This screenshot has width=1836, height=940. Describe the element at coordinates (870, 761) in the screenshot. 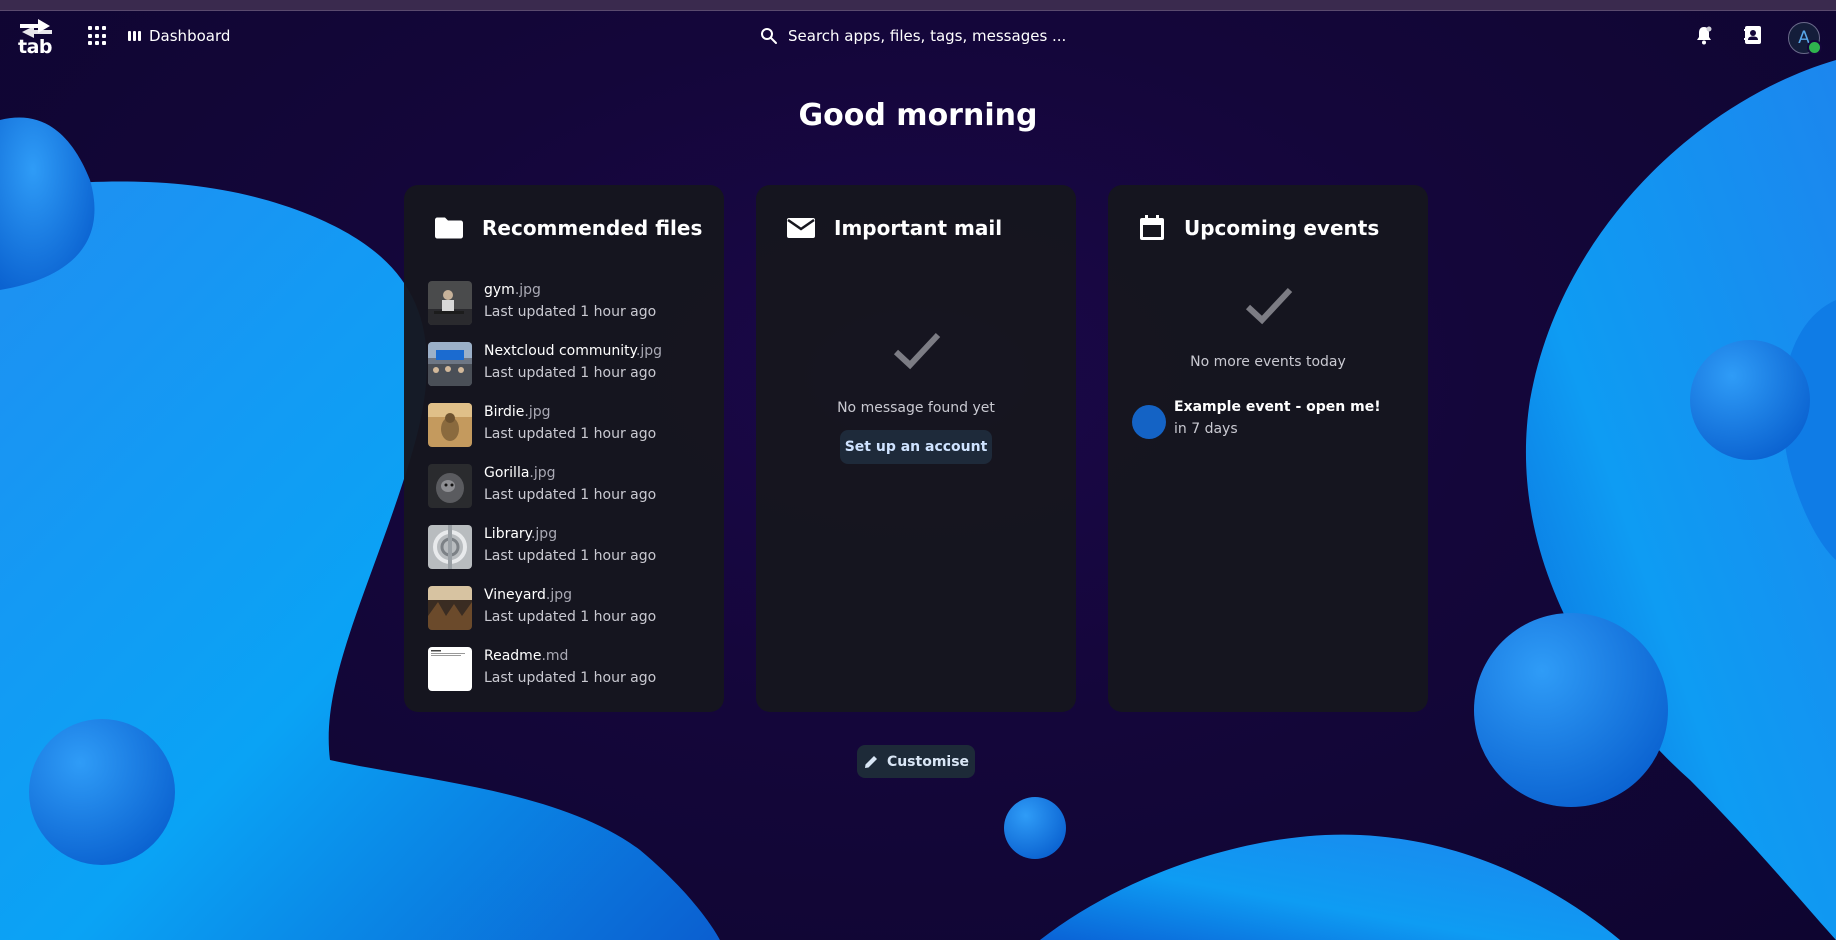

I see `pencil-icon` at that location.